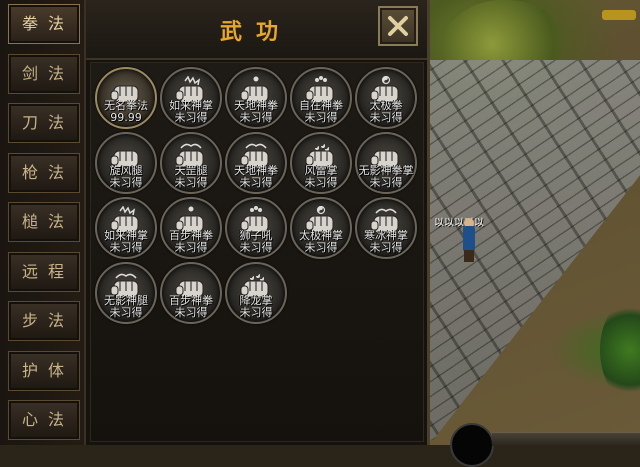 This screenshot has width=640, height=467. I want to click on tab-7: 护体, so click(44, 370).